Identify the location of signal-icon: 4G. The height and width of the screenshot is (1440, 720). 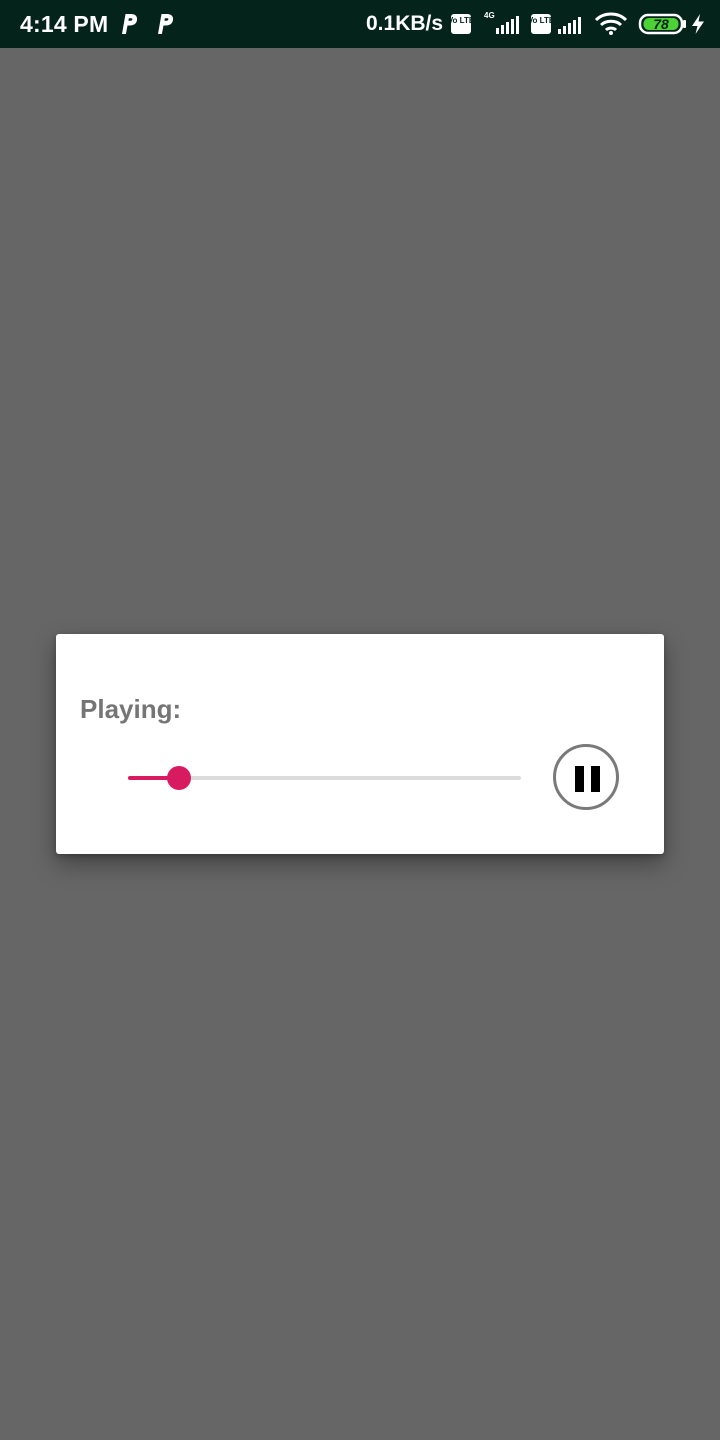
(501, 22).